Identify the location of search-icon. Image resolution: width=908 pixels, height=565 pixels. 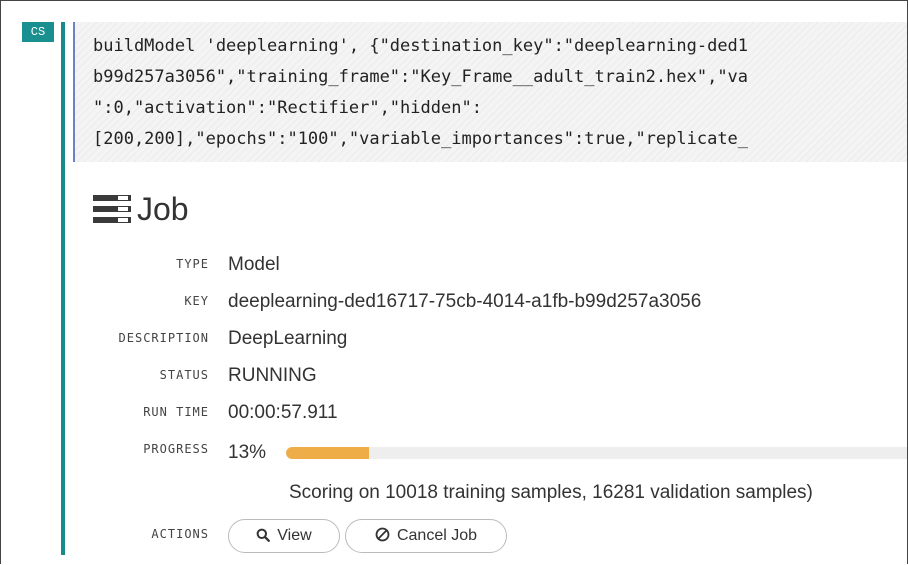
(263, 536).